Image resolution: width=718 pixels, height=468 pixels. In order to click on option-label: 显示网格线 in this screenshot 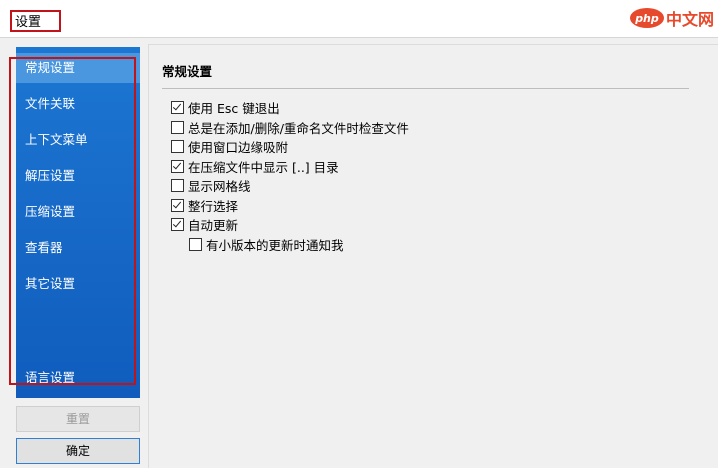, I will do `click(219, 186)`.